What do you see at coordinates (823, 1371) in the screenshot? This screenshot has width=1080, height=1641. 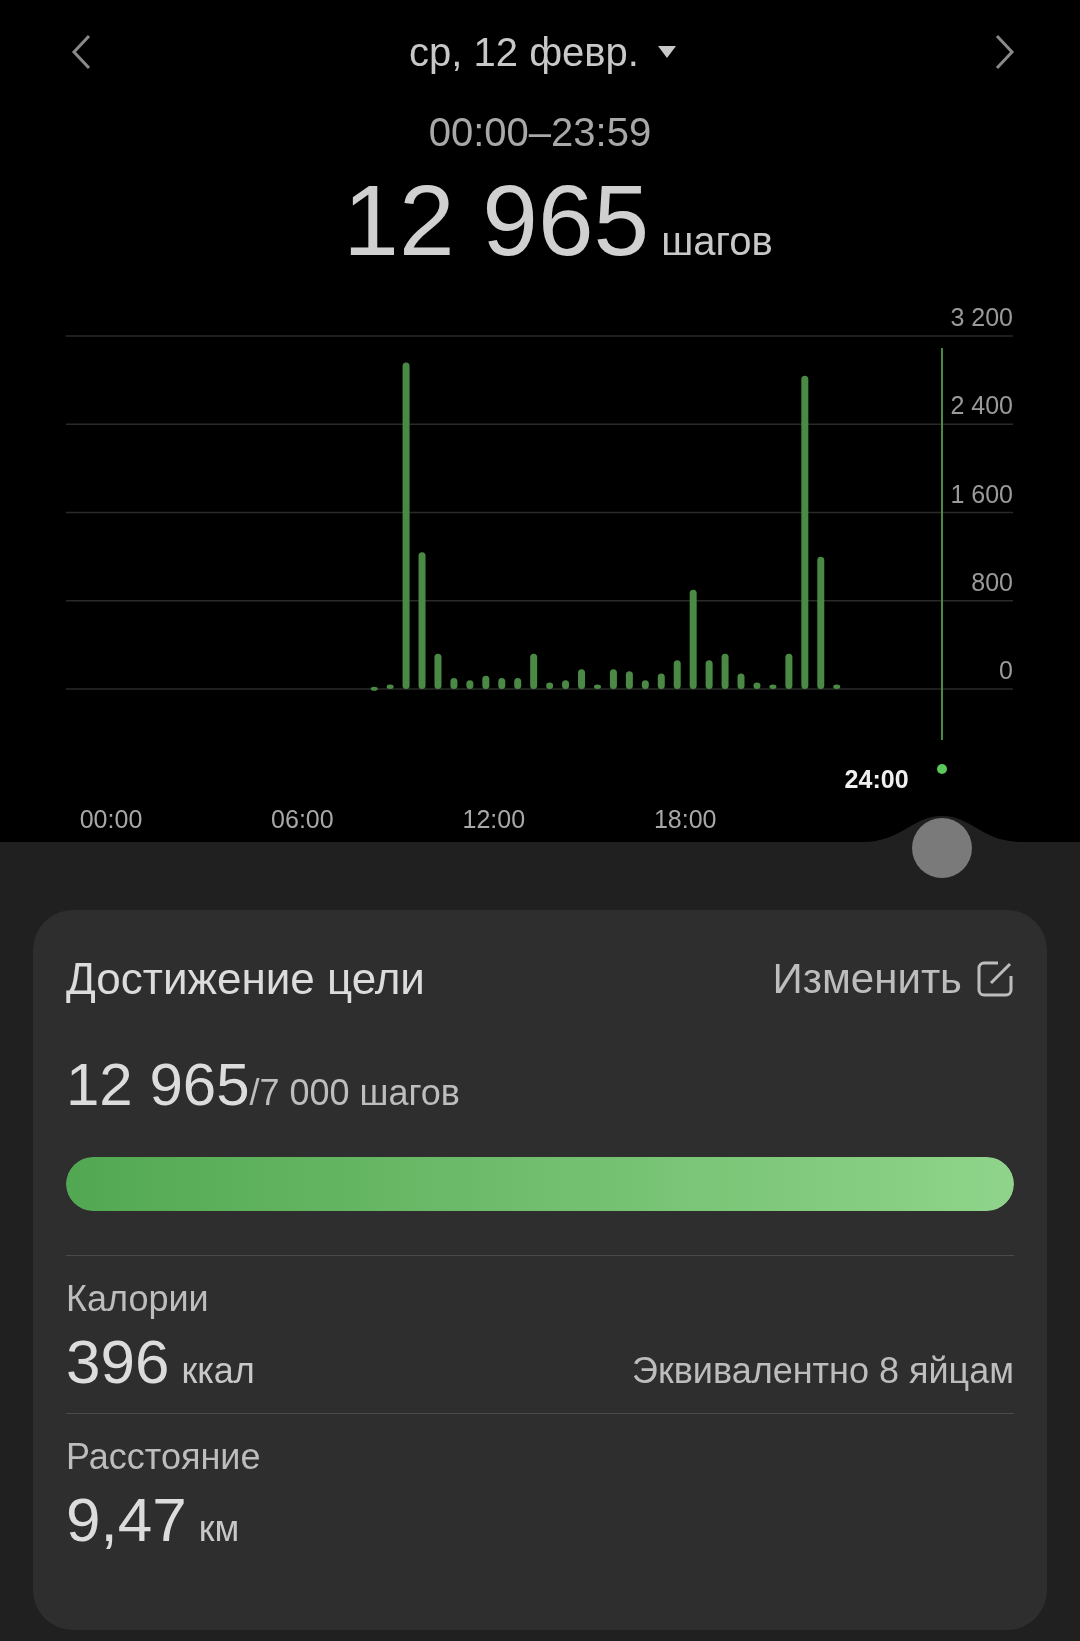 I see `stat-note: Эквивалентно 8 яйцам` at bounding box center [823, 1371].